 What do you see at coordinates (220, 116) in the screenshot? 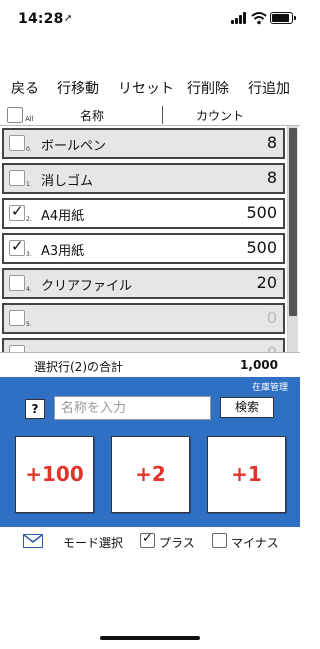
I see `column-header-count: カウント` at bounding box center [220, 116].